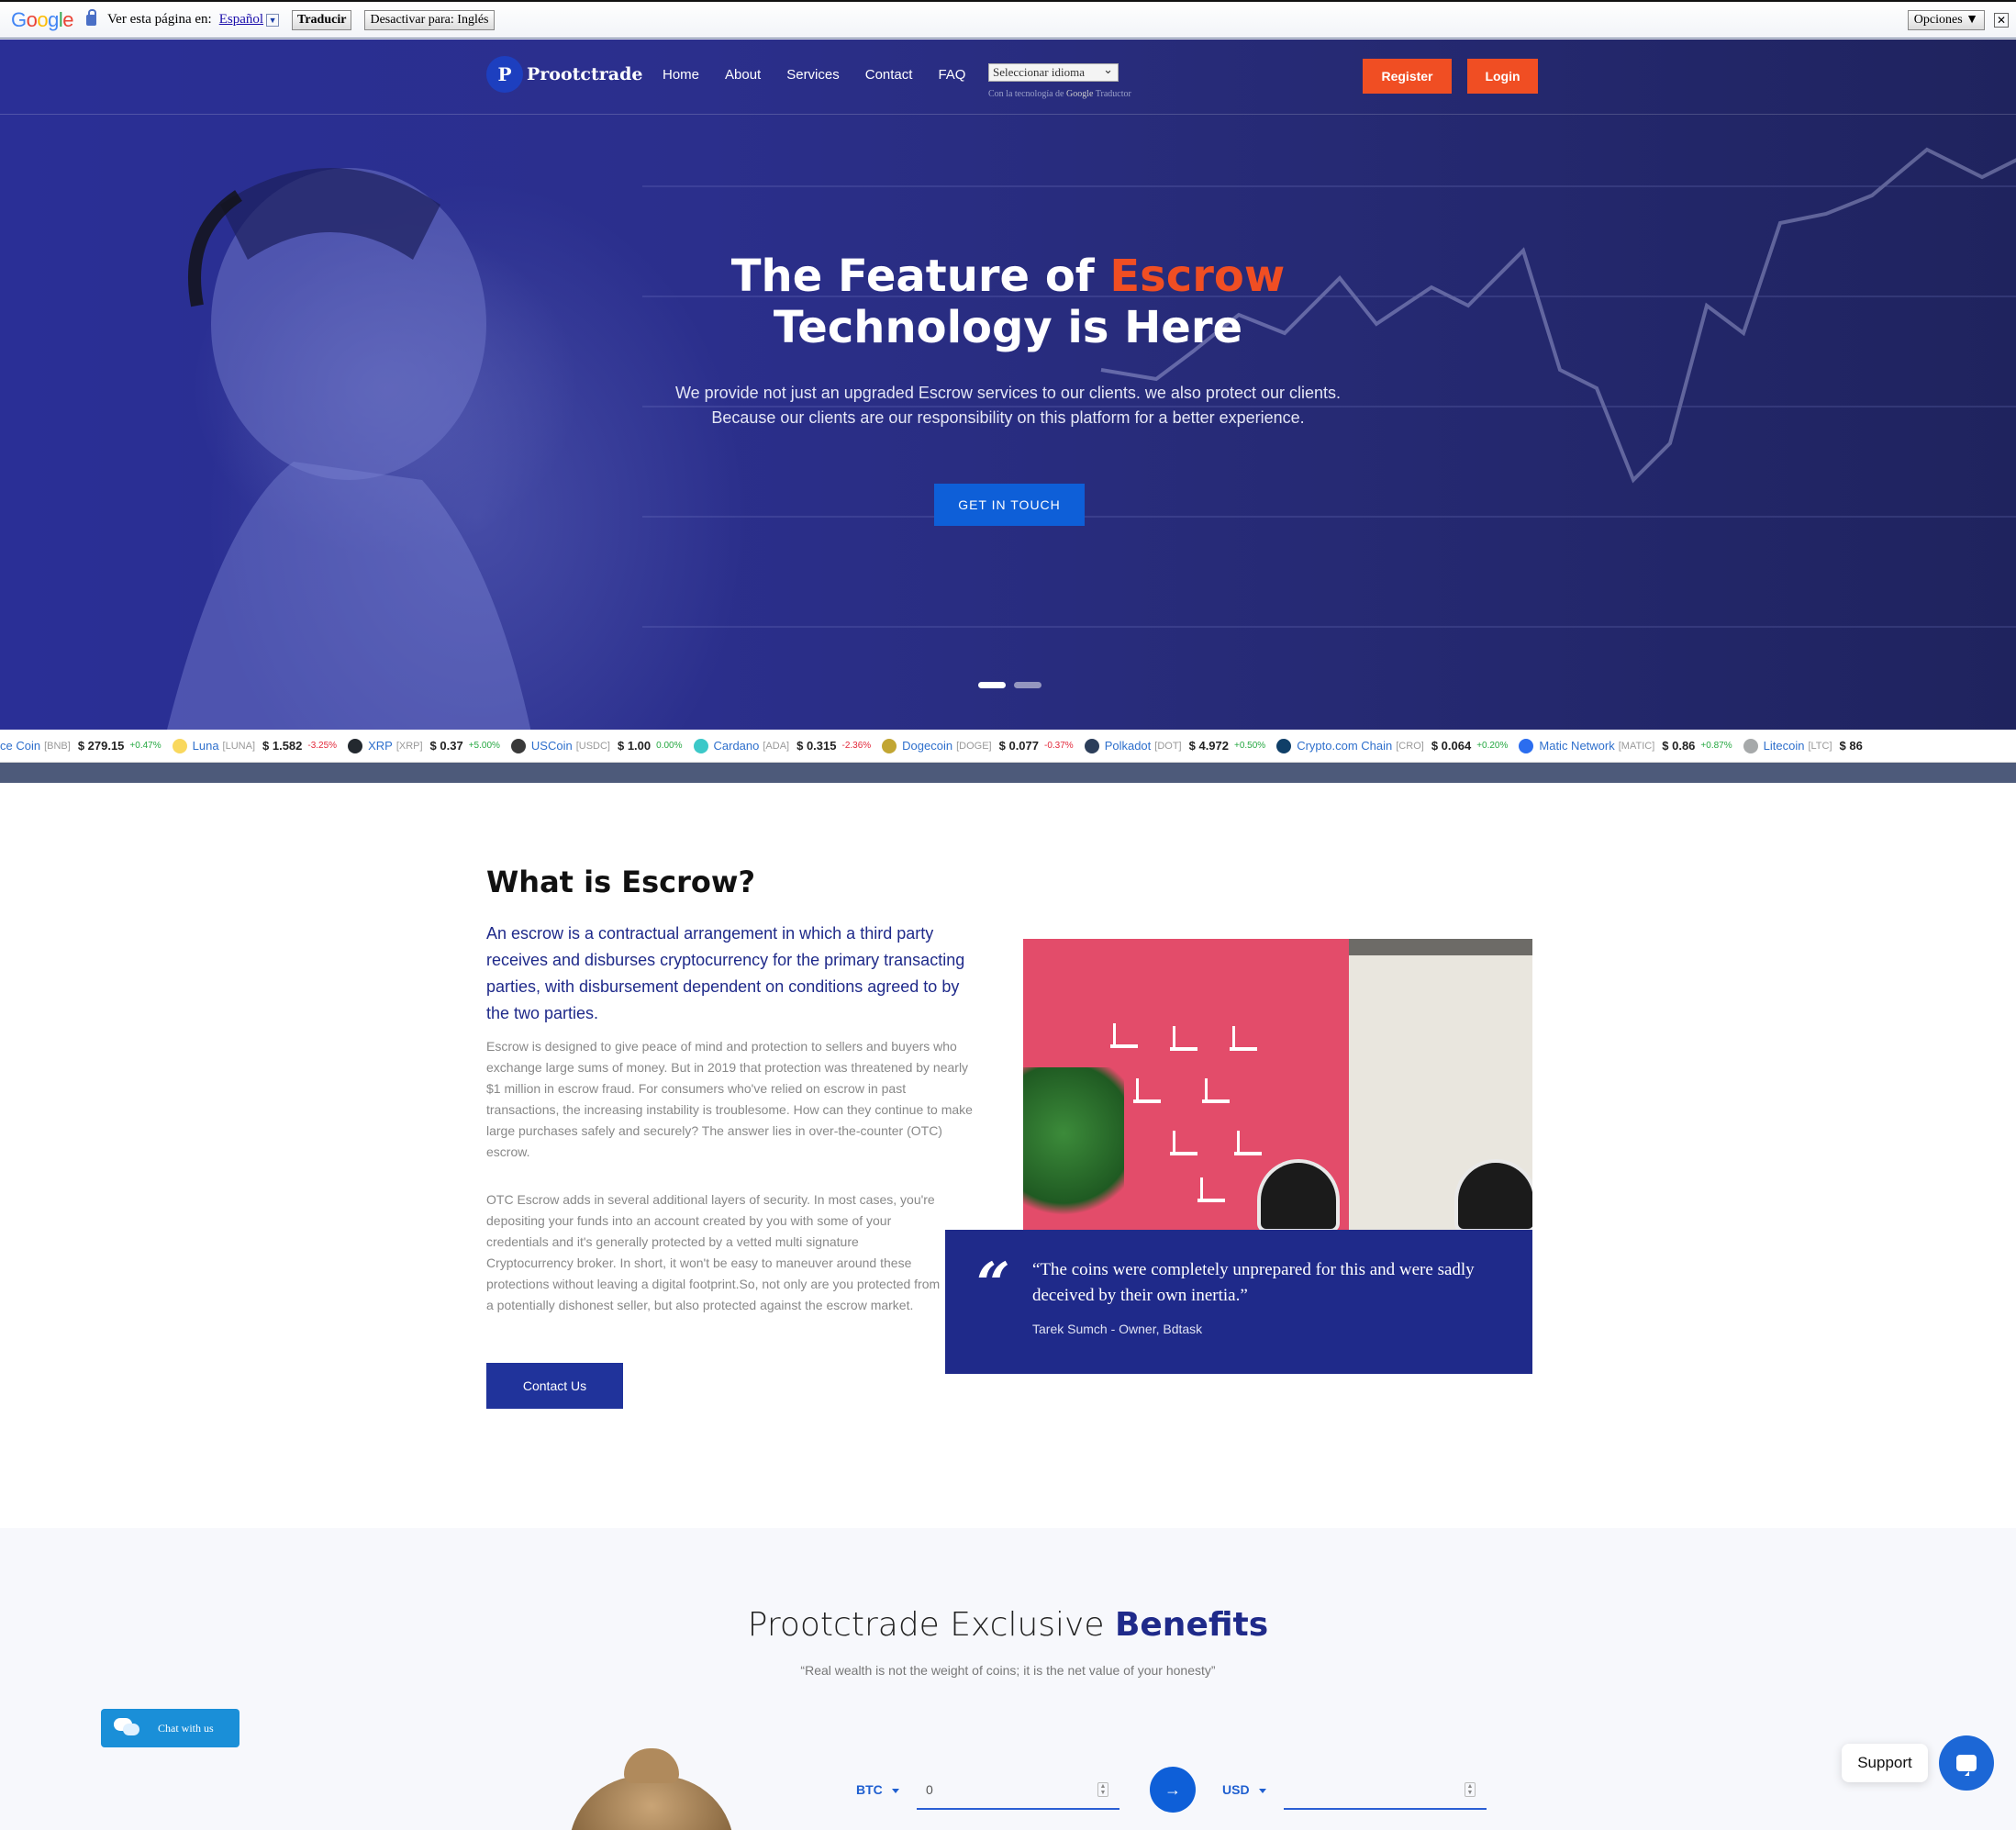 This screenshot has width=2016, height=1830. I want to click on to-currency-select: USD, so click(1244, 1789).